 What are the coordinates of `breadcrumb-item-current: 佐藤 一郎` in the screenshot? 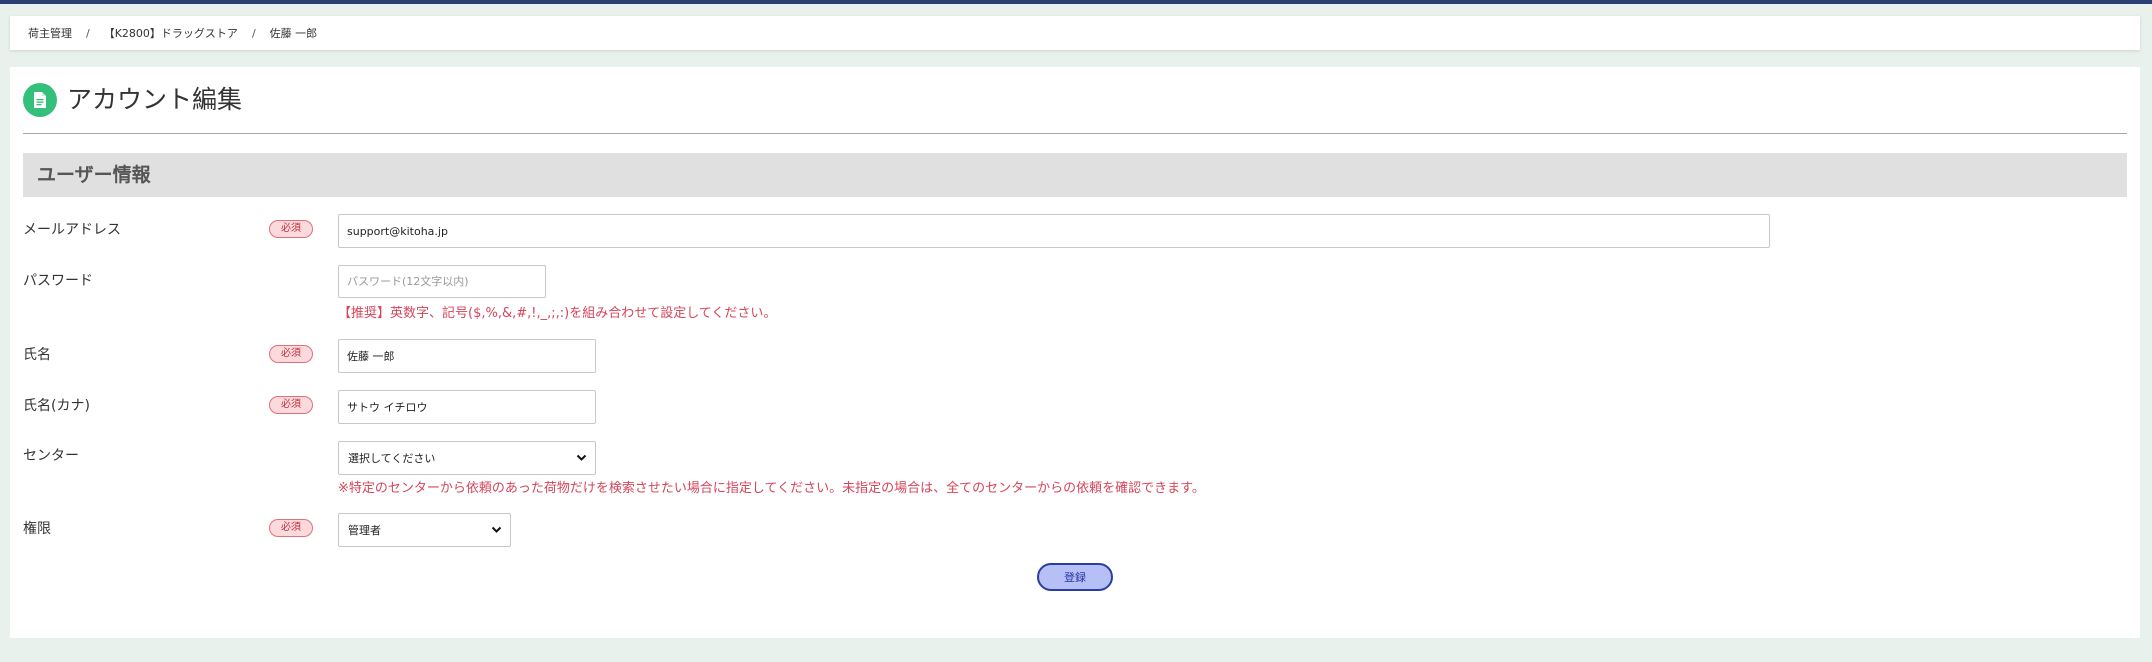 It's located at (293, 33).